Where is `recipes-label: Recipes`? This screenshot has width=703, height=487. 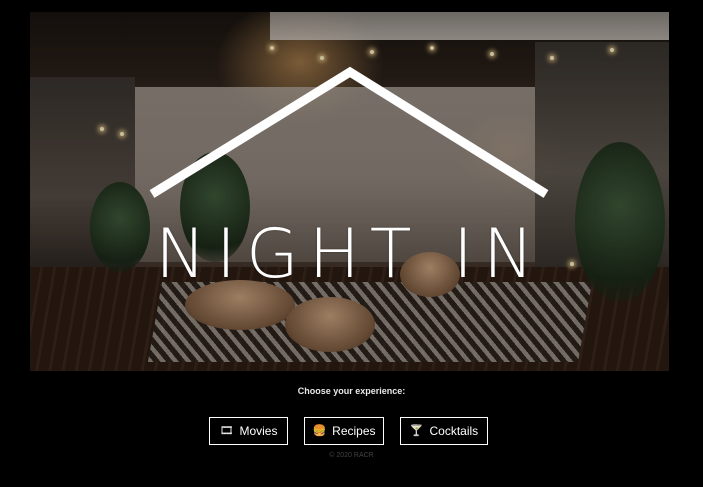
recipes-label: Recipes is located at coordinates (354, 431).